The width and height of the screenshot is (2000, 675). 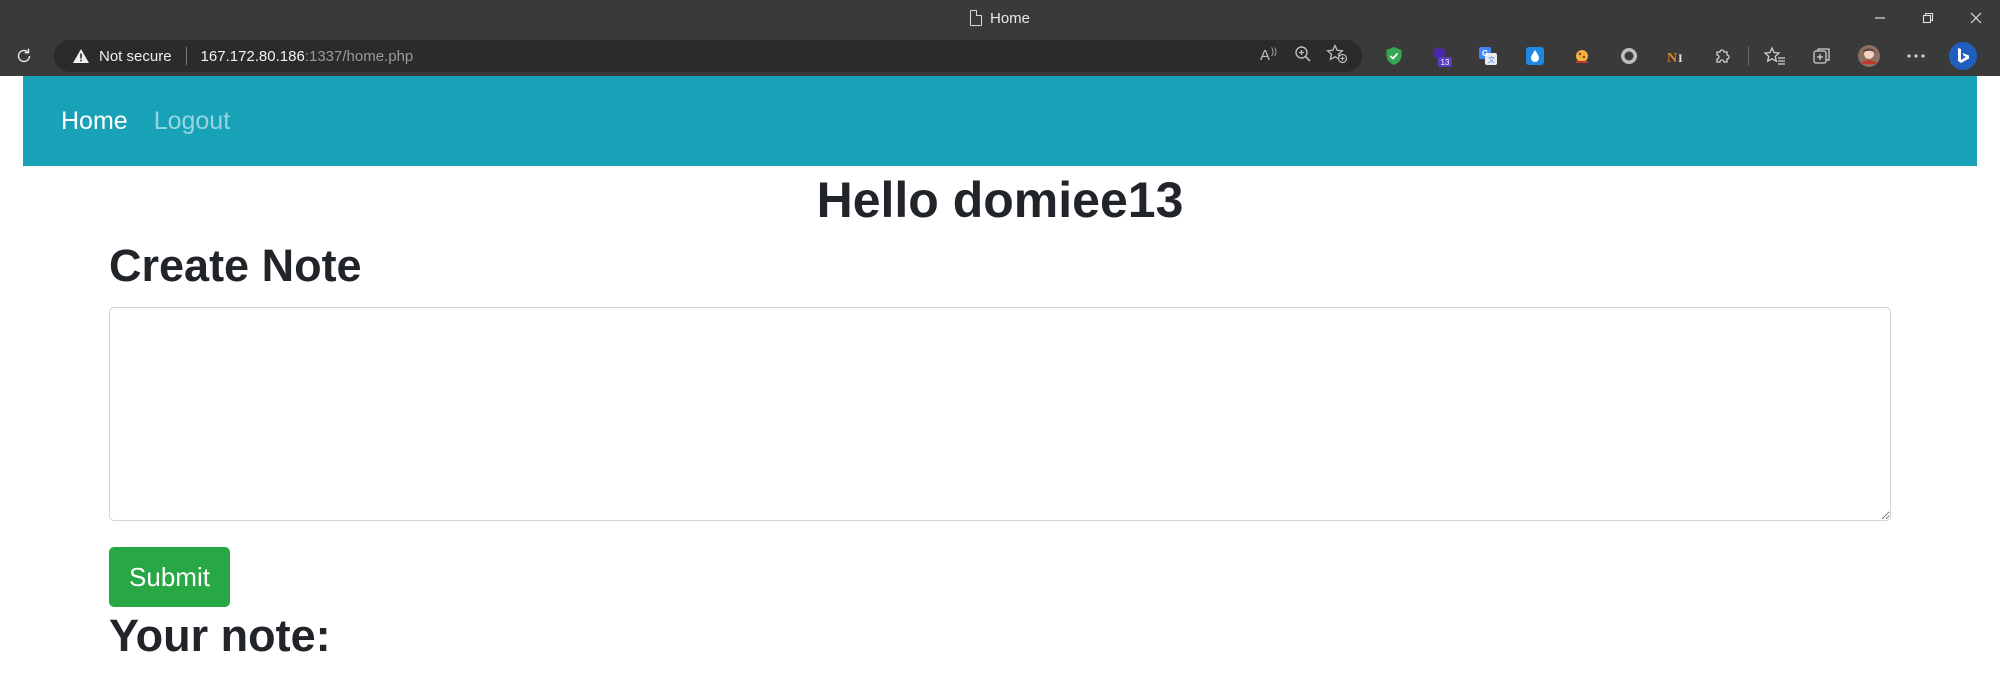 I want to click on shield-icon, so click(x=1393, y=56).